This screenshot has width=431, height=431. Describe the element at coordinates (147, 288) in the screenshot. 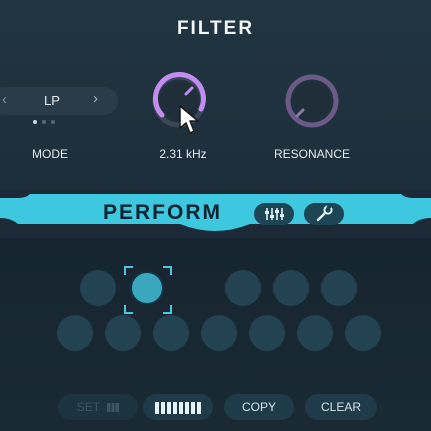

I see `pad-2-selected` at that location.